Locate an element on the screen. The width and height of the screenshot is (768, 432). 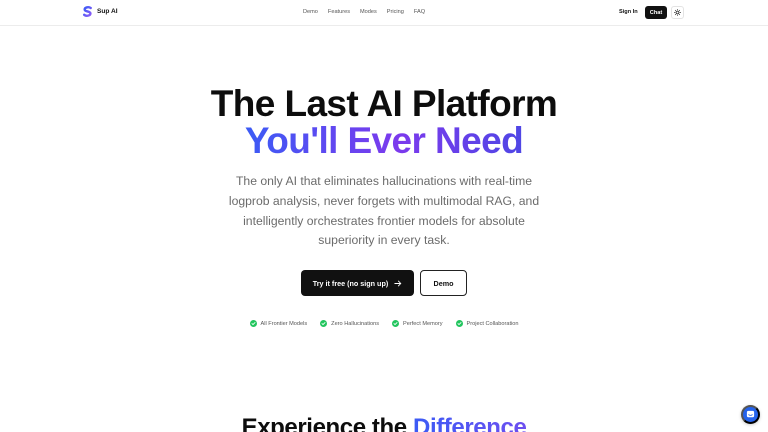
main-nav: Demo Features Modes Pricing FAQ is located at coordinates (364, 12).